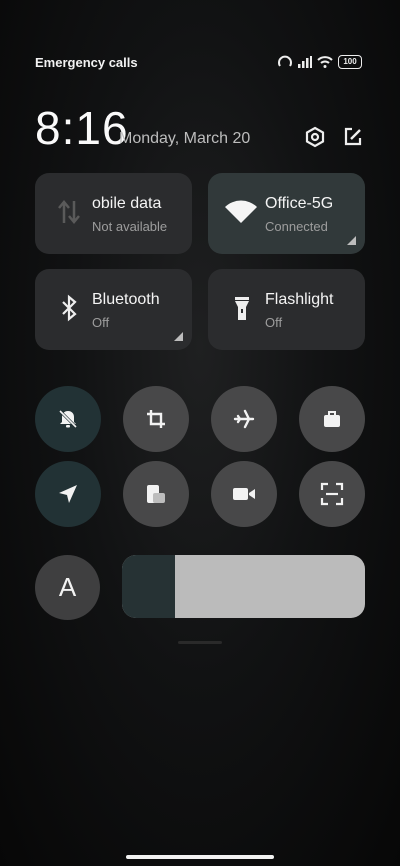  Describe the element at coordinates (286, 309) in the screenshot. I see `tile-flashlight: Flashlight Off` at that location.